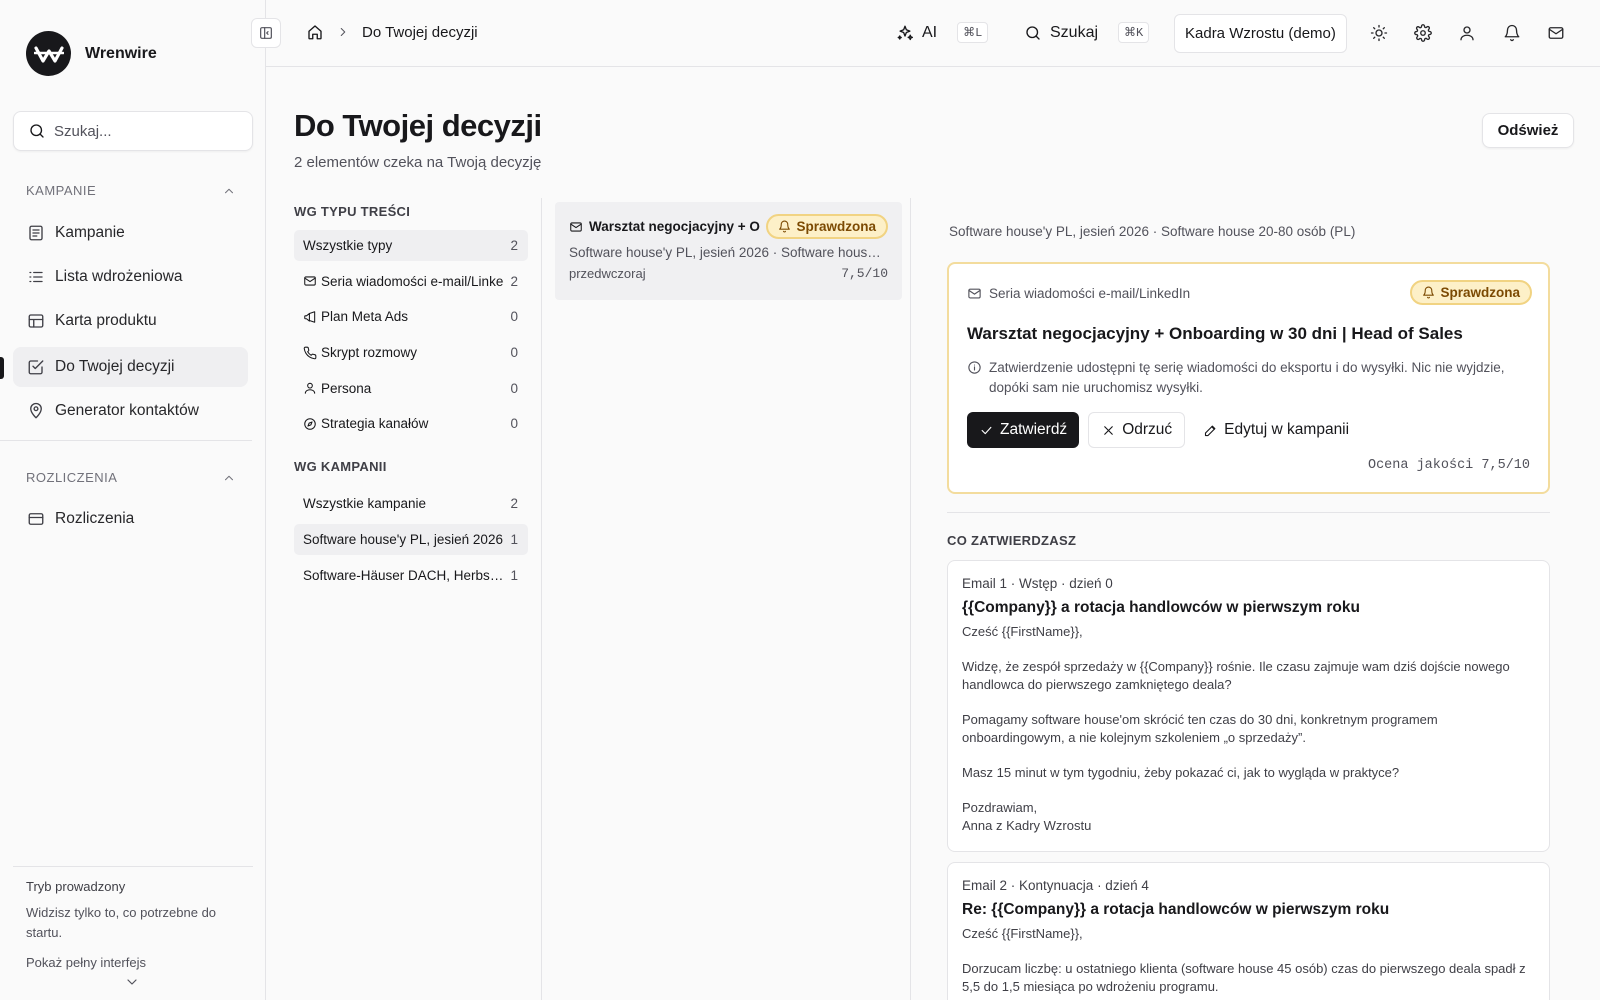 The height and width of the screenshot is (1000, 1600). Describe the element at coordinates (1480, 292) in the screenshot. I see `status-badge-label: Sprawdzona` at that location.